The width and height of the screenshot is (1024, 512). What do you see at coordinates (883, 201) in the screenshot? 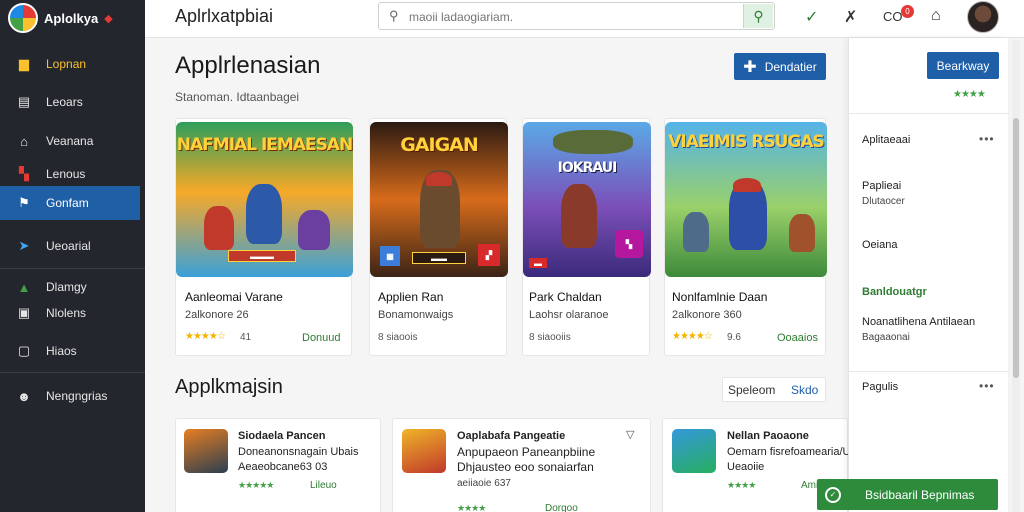
I see `panel-row-value: Dlutaocer` at bounding box center [883, 201].